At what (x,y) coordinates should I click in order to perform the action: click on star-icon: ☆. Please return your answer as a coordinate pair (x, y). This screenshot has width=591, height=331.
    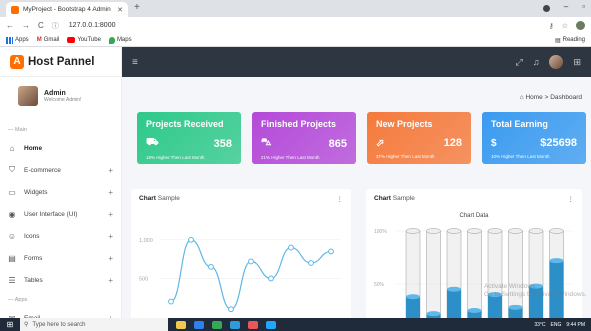
    Looking at the image, I should click on (565, 26).